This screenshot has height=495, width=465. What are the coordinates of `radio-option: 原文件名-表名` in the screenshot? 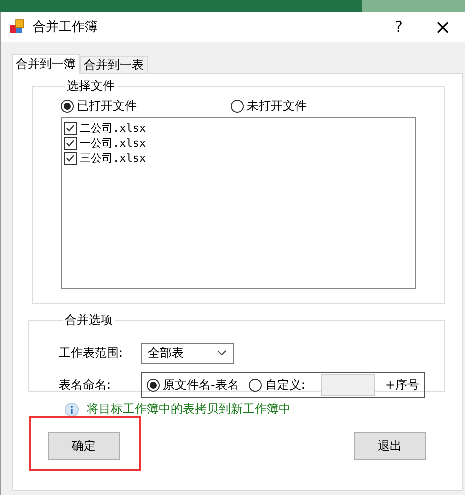 It's located at (193, 385).